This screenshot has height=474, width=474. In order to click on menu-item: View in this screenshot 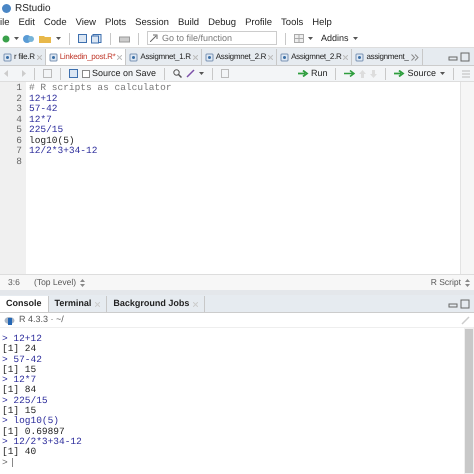, I will do `click(86, 23)`.